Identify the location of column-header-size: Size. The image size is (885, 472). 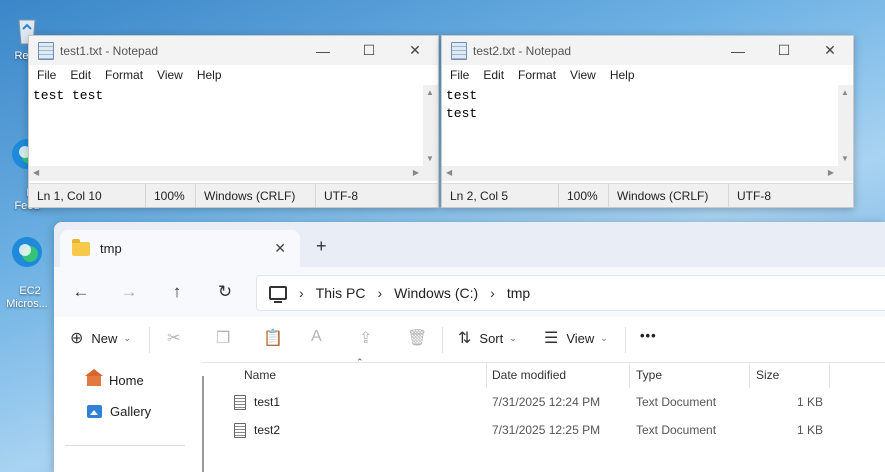
(767, 375).